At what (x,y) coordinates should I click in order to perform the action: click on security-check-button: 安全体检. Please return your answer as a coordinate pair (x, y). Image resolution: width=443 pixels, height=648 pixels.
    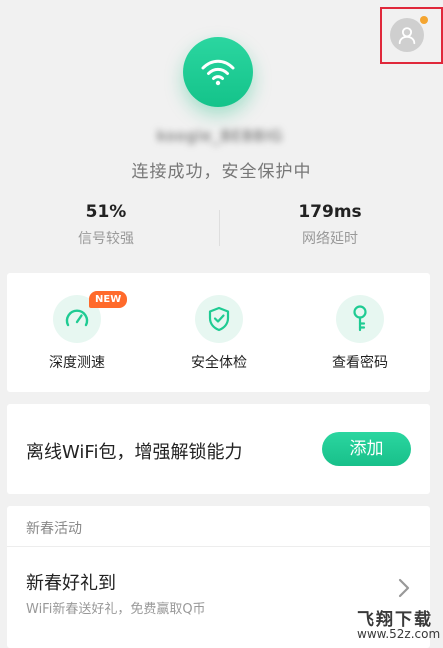
    Looking at the image, I should click on (219, 333).